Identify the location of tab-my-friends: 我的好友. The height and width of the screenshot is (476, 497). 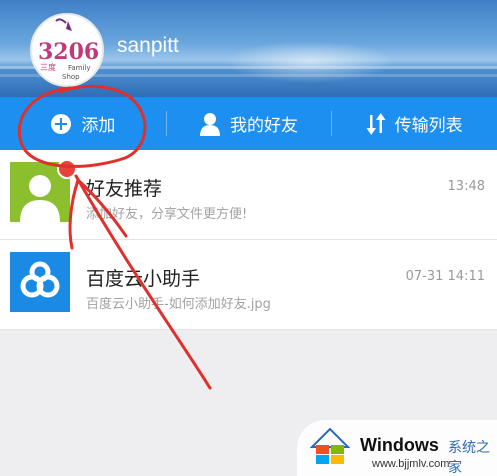
(248, 123).